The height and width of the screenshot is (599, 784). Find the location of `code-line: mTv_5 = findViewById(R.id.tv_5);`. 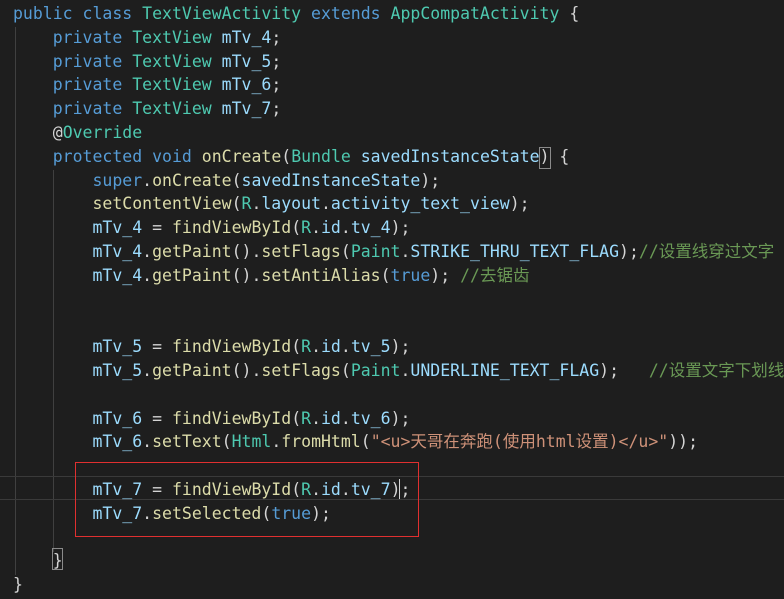

code-line: mTv_5 = findViewById(R.id.tv_5); is located at coordinates (211, 347).